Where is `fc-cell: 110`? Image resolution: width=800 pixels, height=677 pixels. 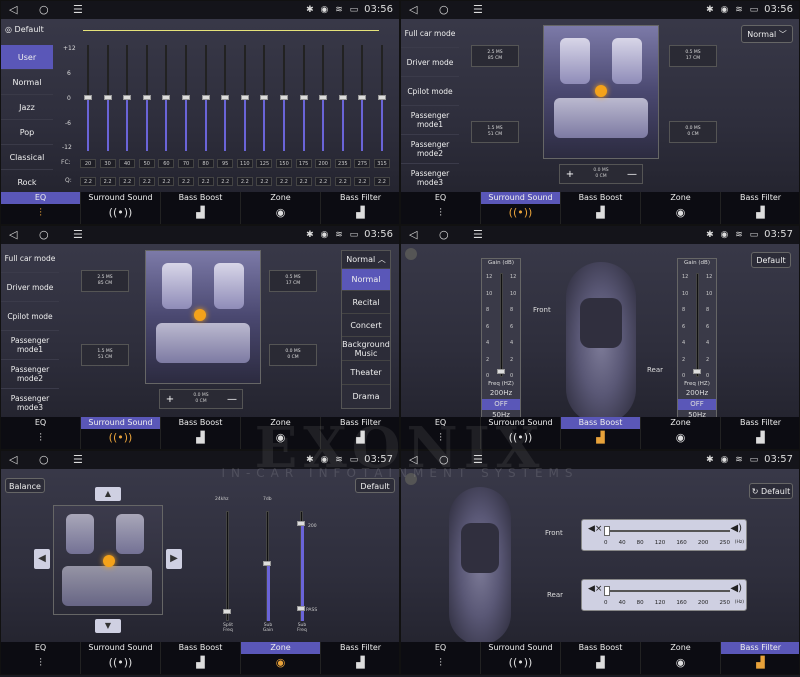 fc-cell: 110 is located at coordinates (244, 163).